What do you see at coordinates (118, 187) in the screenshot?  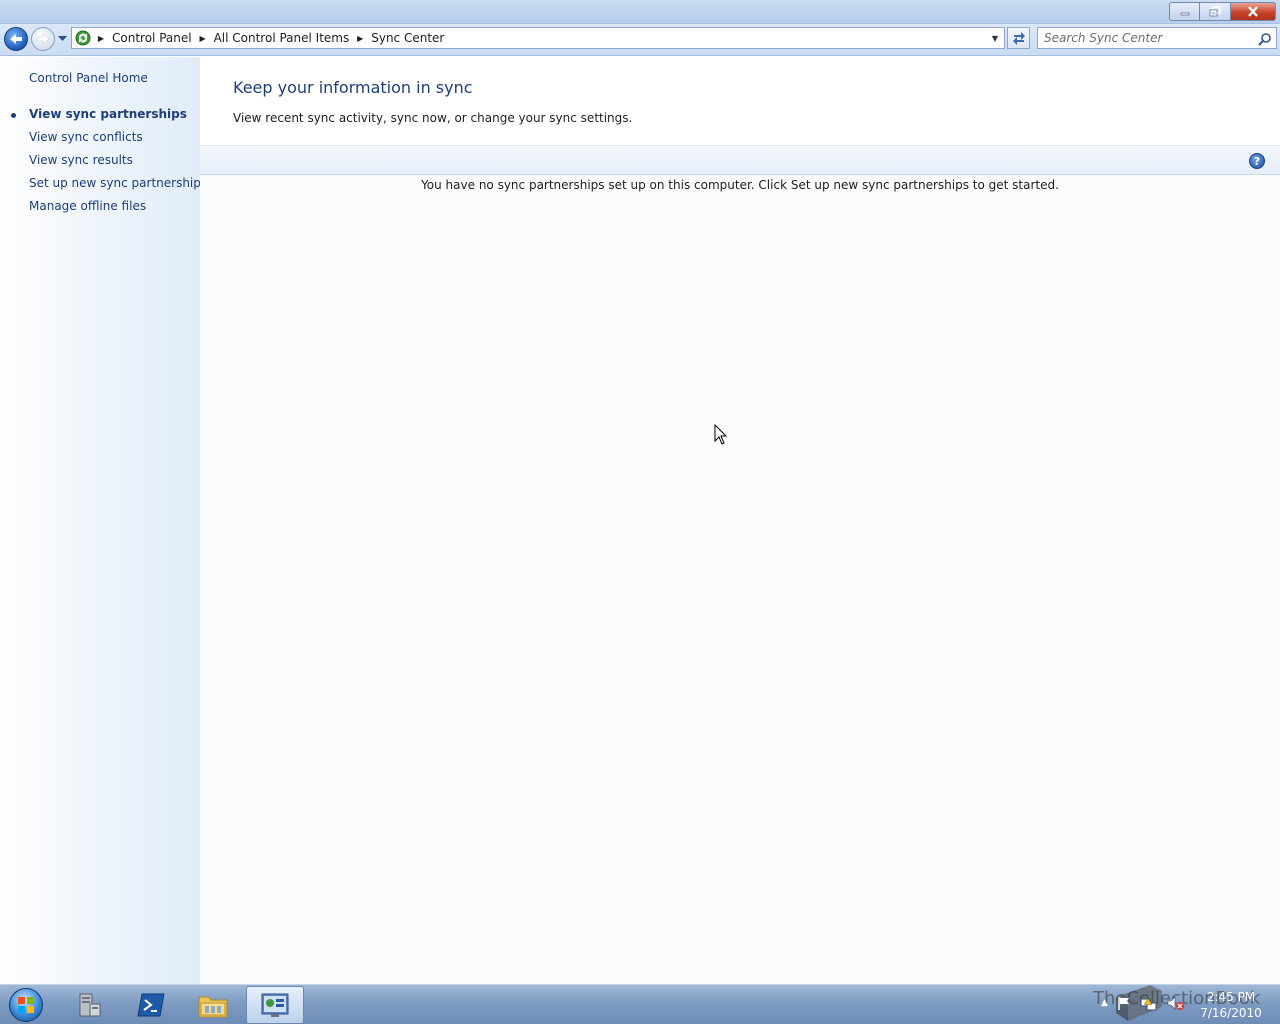 I see `sidebar-item-set-up-new-sync-partnerships: Set up new sync partnerships` at bounding box center [118, 187].